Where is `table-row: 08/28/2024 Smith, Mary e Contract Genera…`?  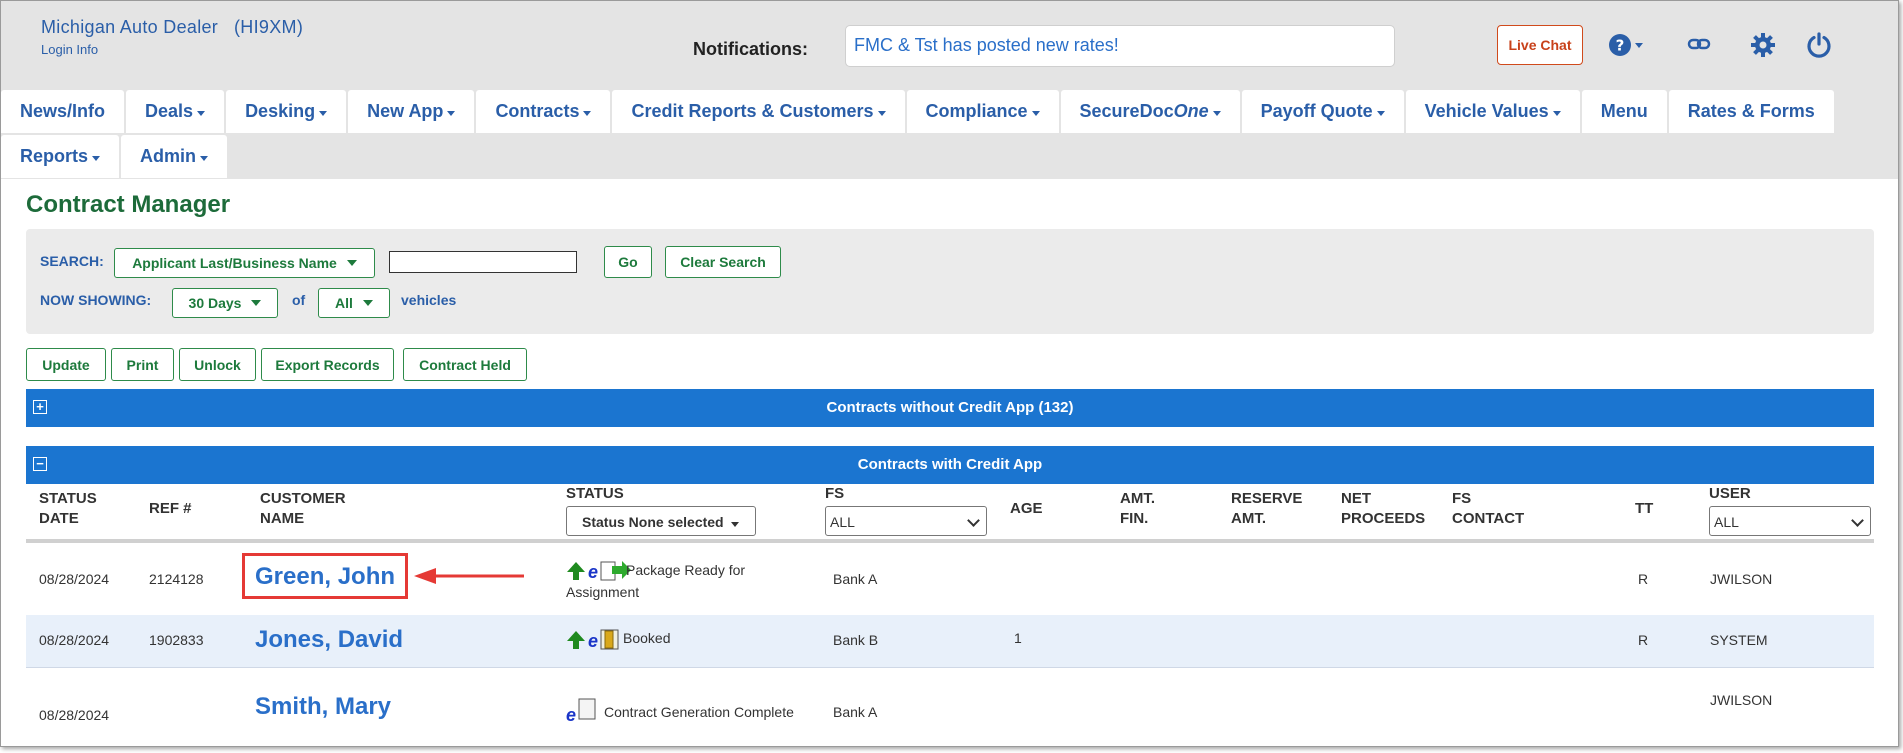
table-row: 08/28/2024 Smith, Mary e Contract Genera… is located at coordinates (950, 707).